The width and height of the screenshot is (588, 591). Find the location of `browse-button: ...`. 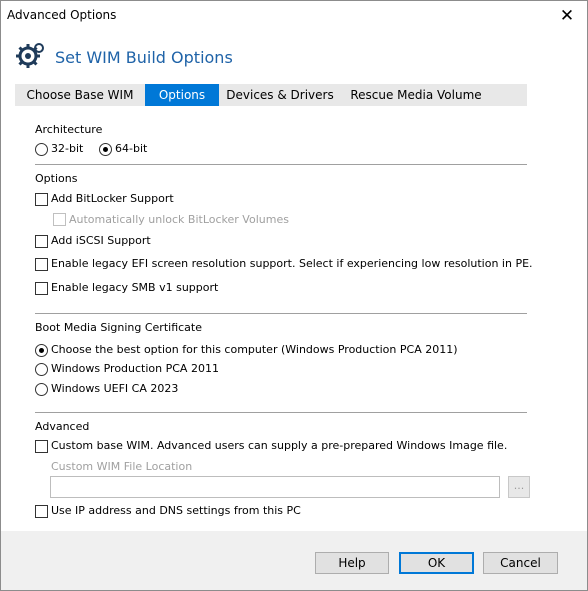

browse-button: ... is located at coordinates (519, 487).